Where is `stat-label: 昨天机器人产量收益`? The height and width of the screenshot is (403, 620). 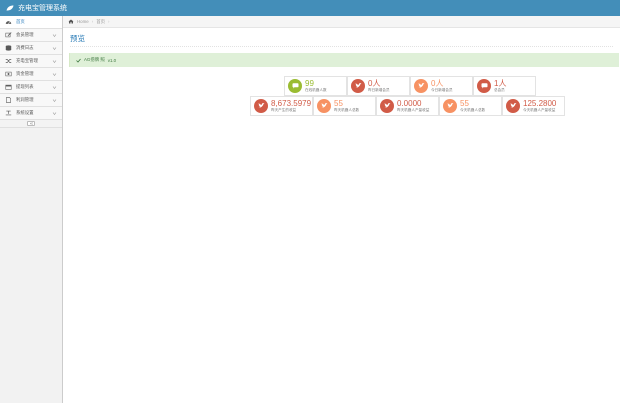
stat-label: 昨天机器人产量收益 is located at coordinates (413, 109).